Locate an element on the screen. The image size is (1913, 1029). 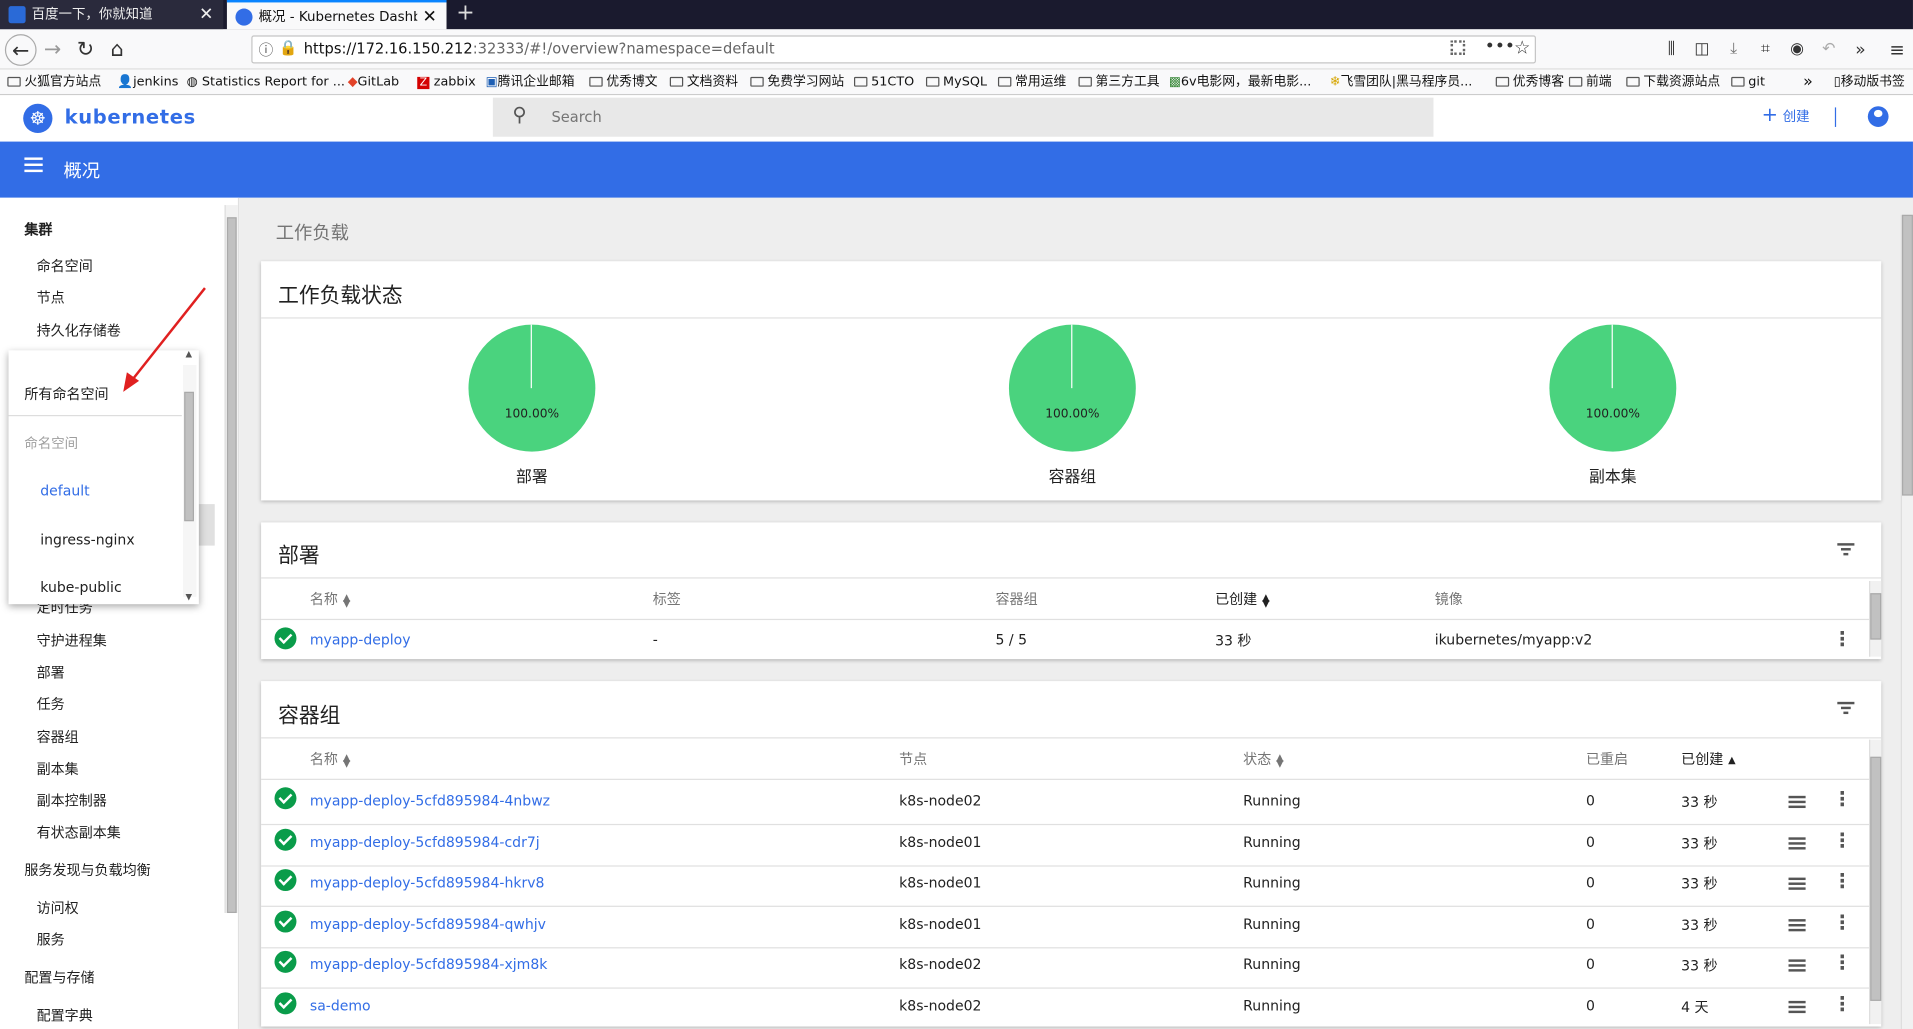
sidebar-item-jobs: 任务 is located at coordinates (51, 705).